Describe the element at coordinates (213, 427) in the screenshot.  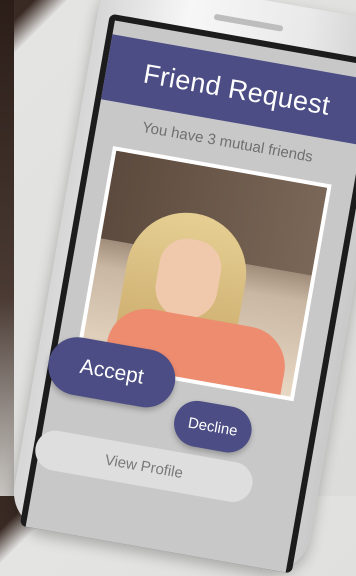
I see `decline-button: Decline` at that location.